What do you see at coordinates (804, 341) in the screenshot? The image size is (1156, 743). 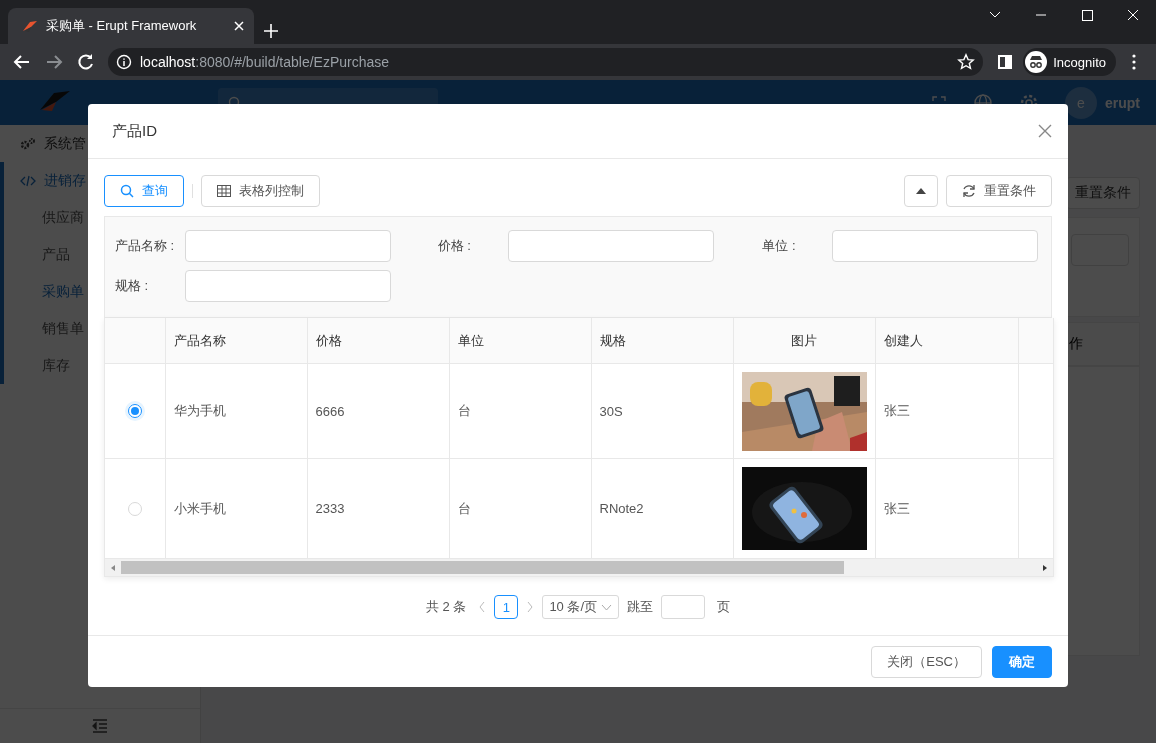 I see `column-header: 图片` at bounding box center [804, 341].